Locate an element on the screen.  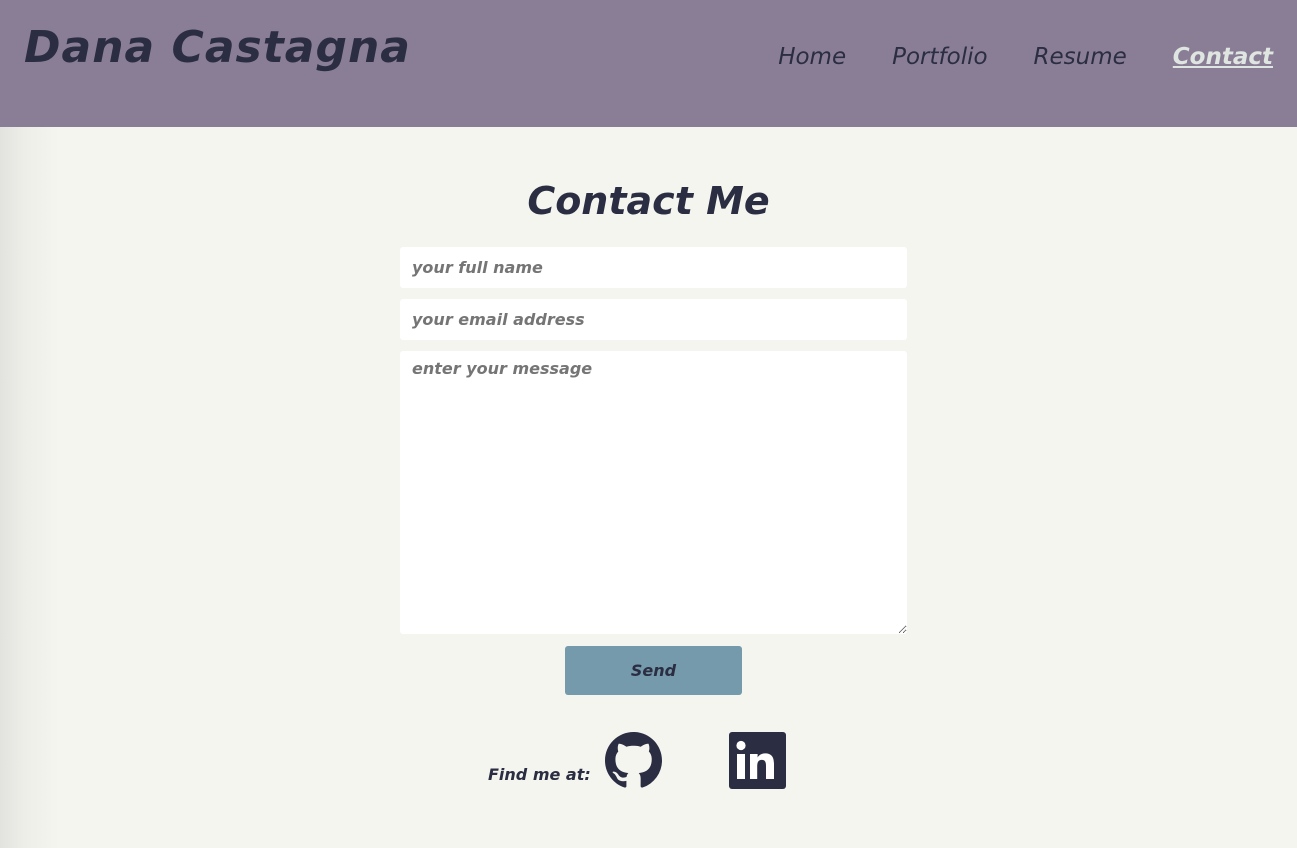
send-button: Send is located at coordinates (653, 670).